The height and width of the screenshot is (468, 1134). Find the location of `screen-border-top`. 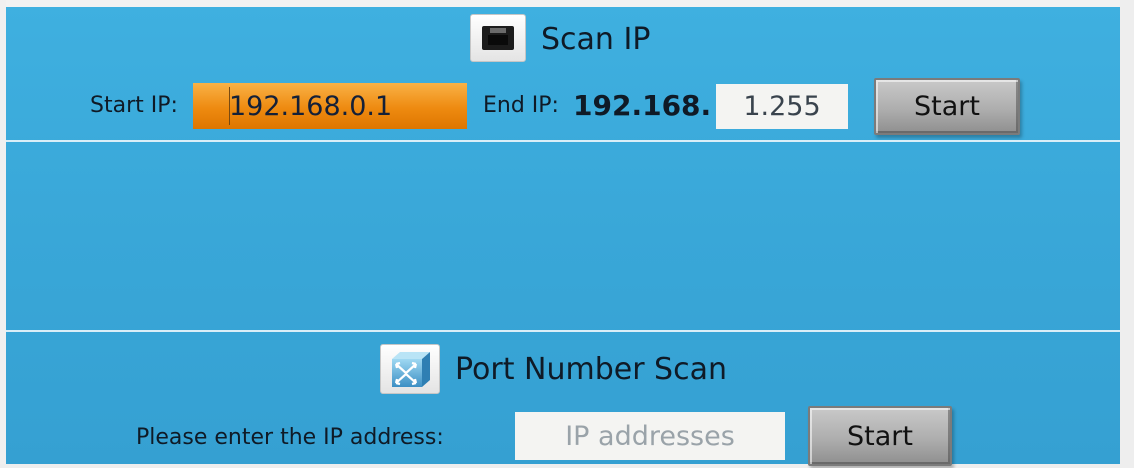

screen-border-top is located at coordinates (567, 3).